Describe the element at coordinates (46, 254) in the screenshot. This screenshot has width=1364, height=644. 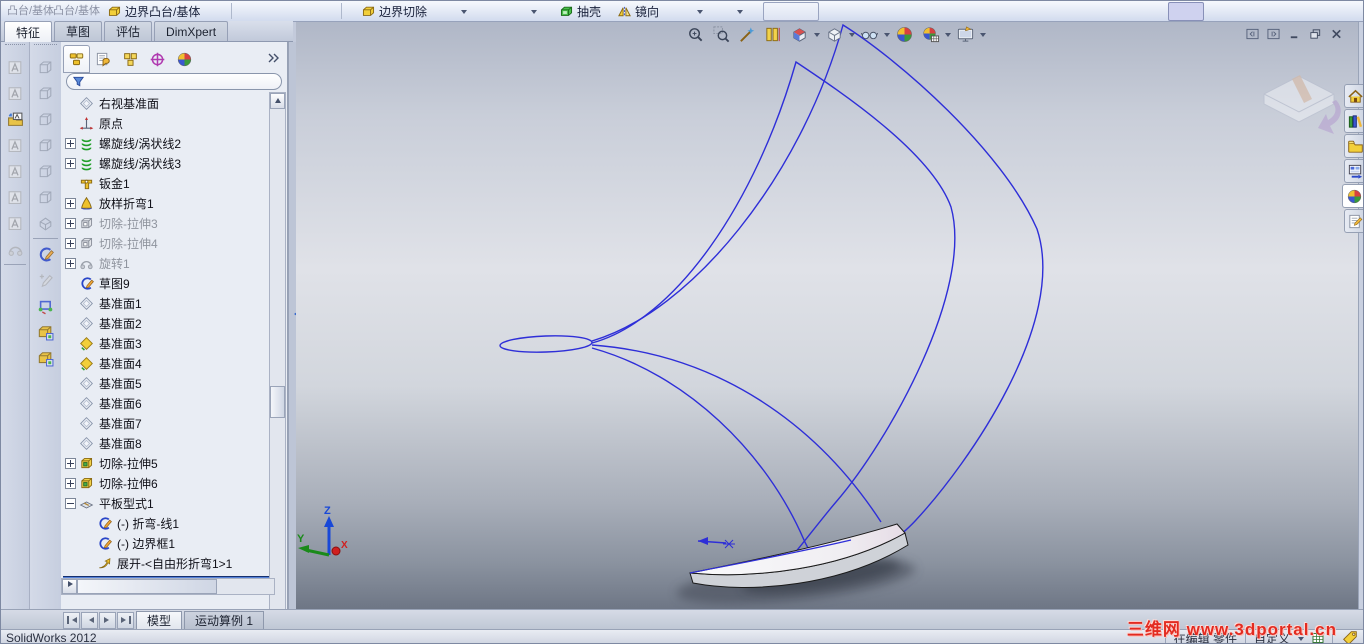
I see `sketch-tool-icon` at that location.